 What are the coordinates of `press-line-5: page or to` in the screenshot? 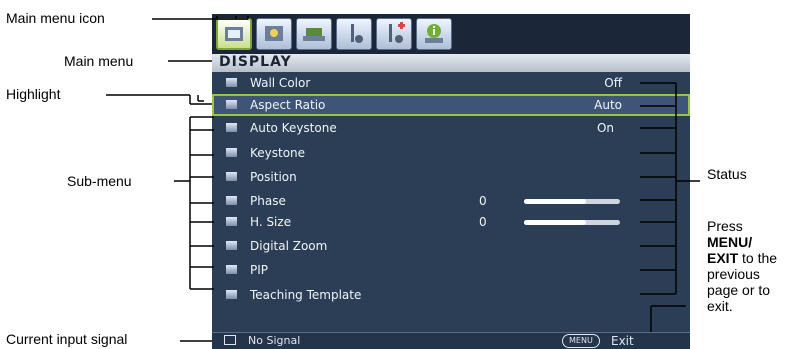 It's located at (739, 290).